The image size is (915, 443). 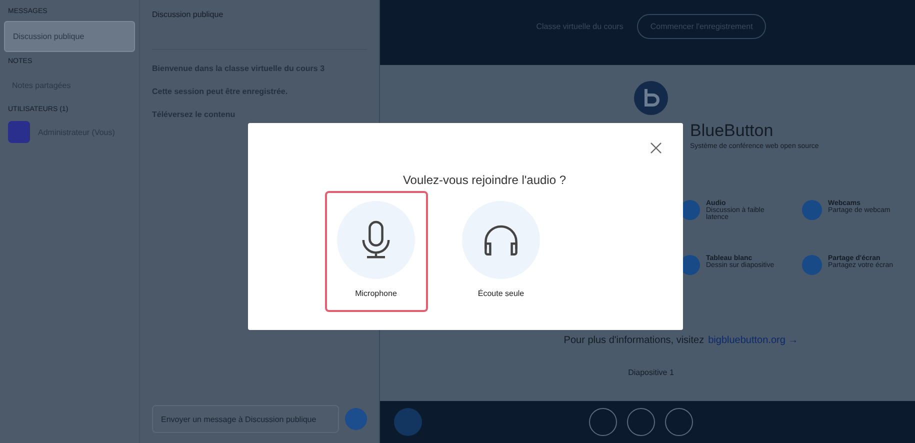 I want to click on website-link: bigbluebutton.org →, so click(x=753, y=340).